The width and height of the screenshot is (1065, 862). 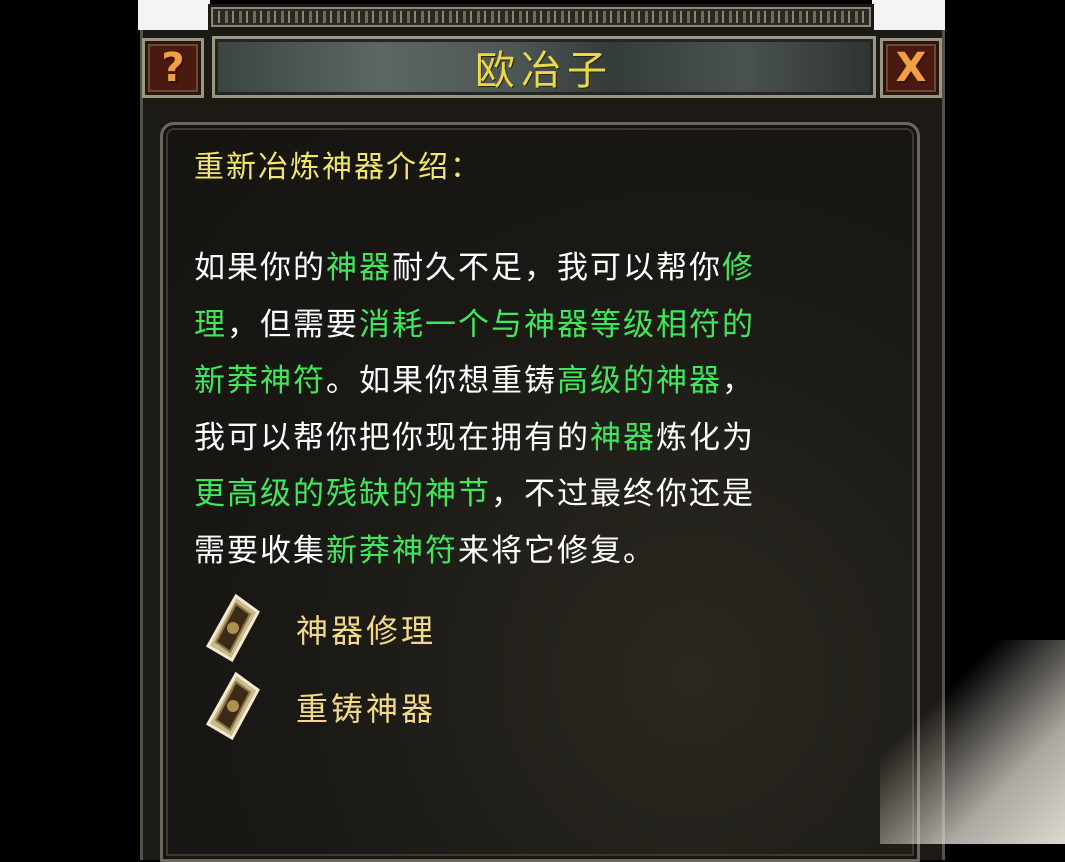 I want to click on paragraph-line: 理，但需要消耗一个与神器等级相符的, so click(x=534, y=325).